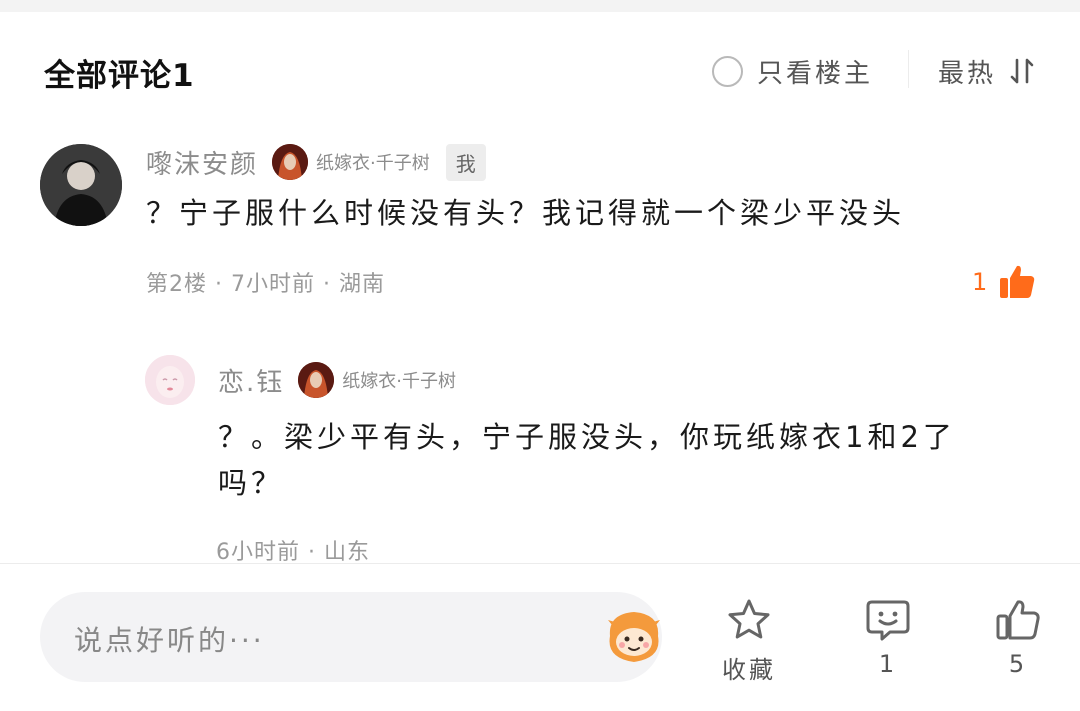  I want to click on comment-text: ？宁子服什么时候没有头？我记得就一个梁少平没头, so click(596, 213).